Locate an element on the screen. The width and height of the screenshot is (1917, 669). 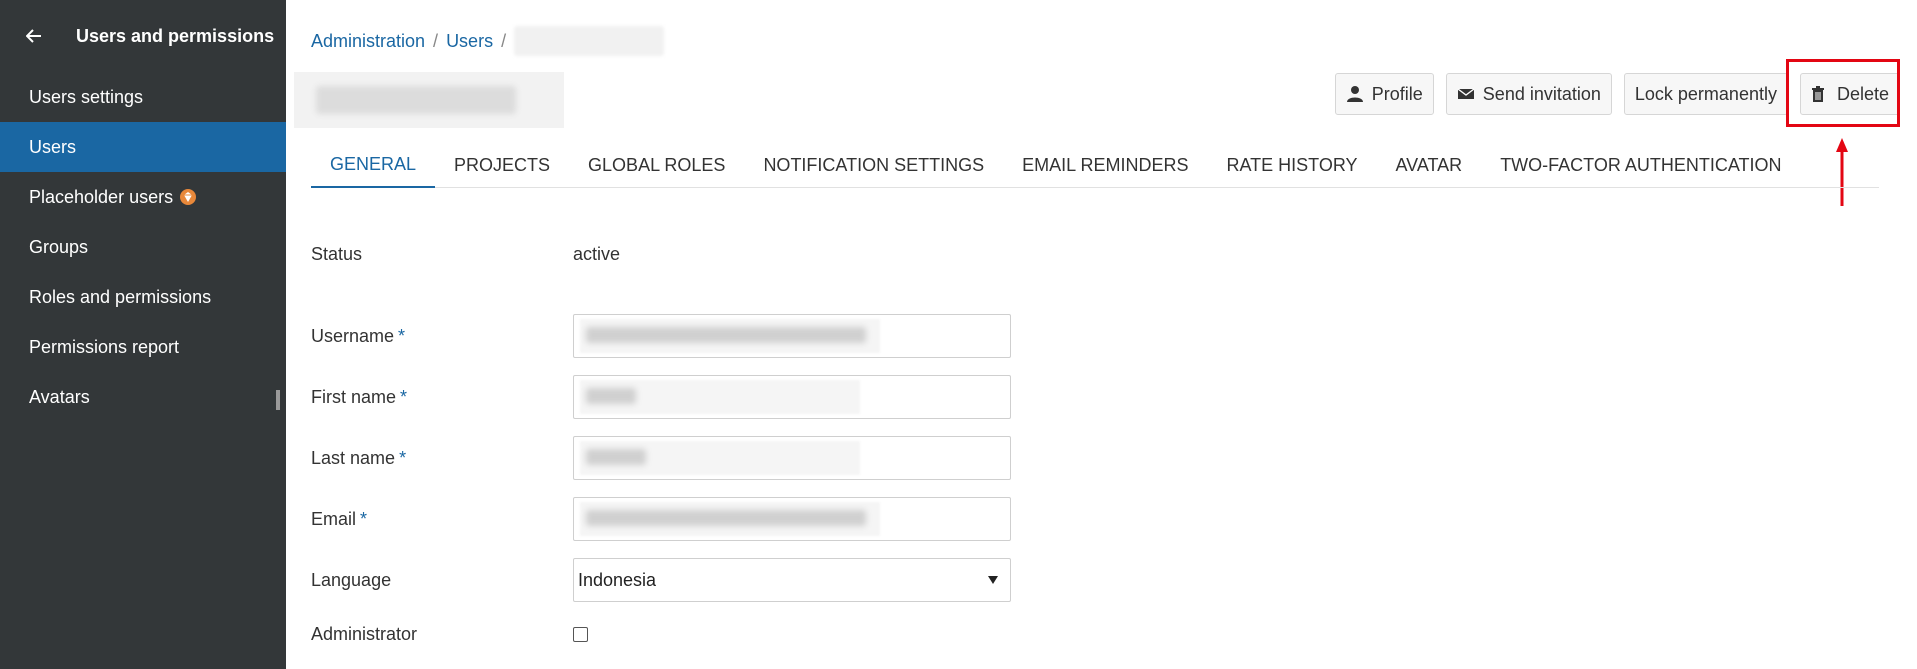
sidebar-item-label: Groups is located at coordinates (59, 246).